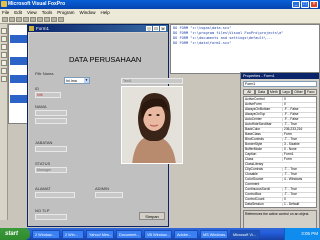 The width and height of the screenshot is (320, 240). I want to click on standard-toolbar, so click(160, 20).